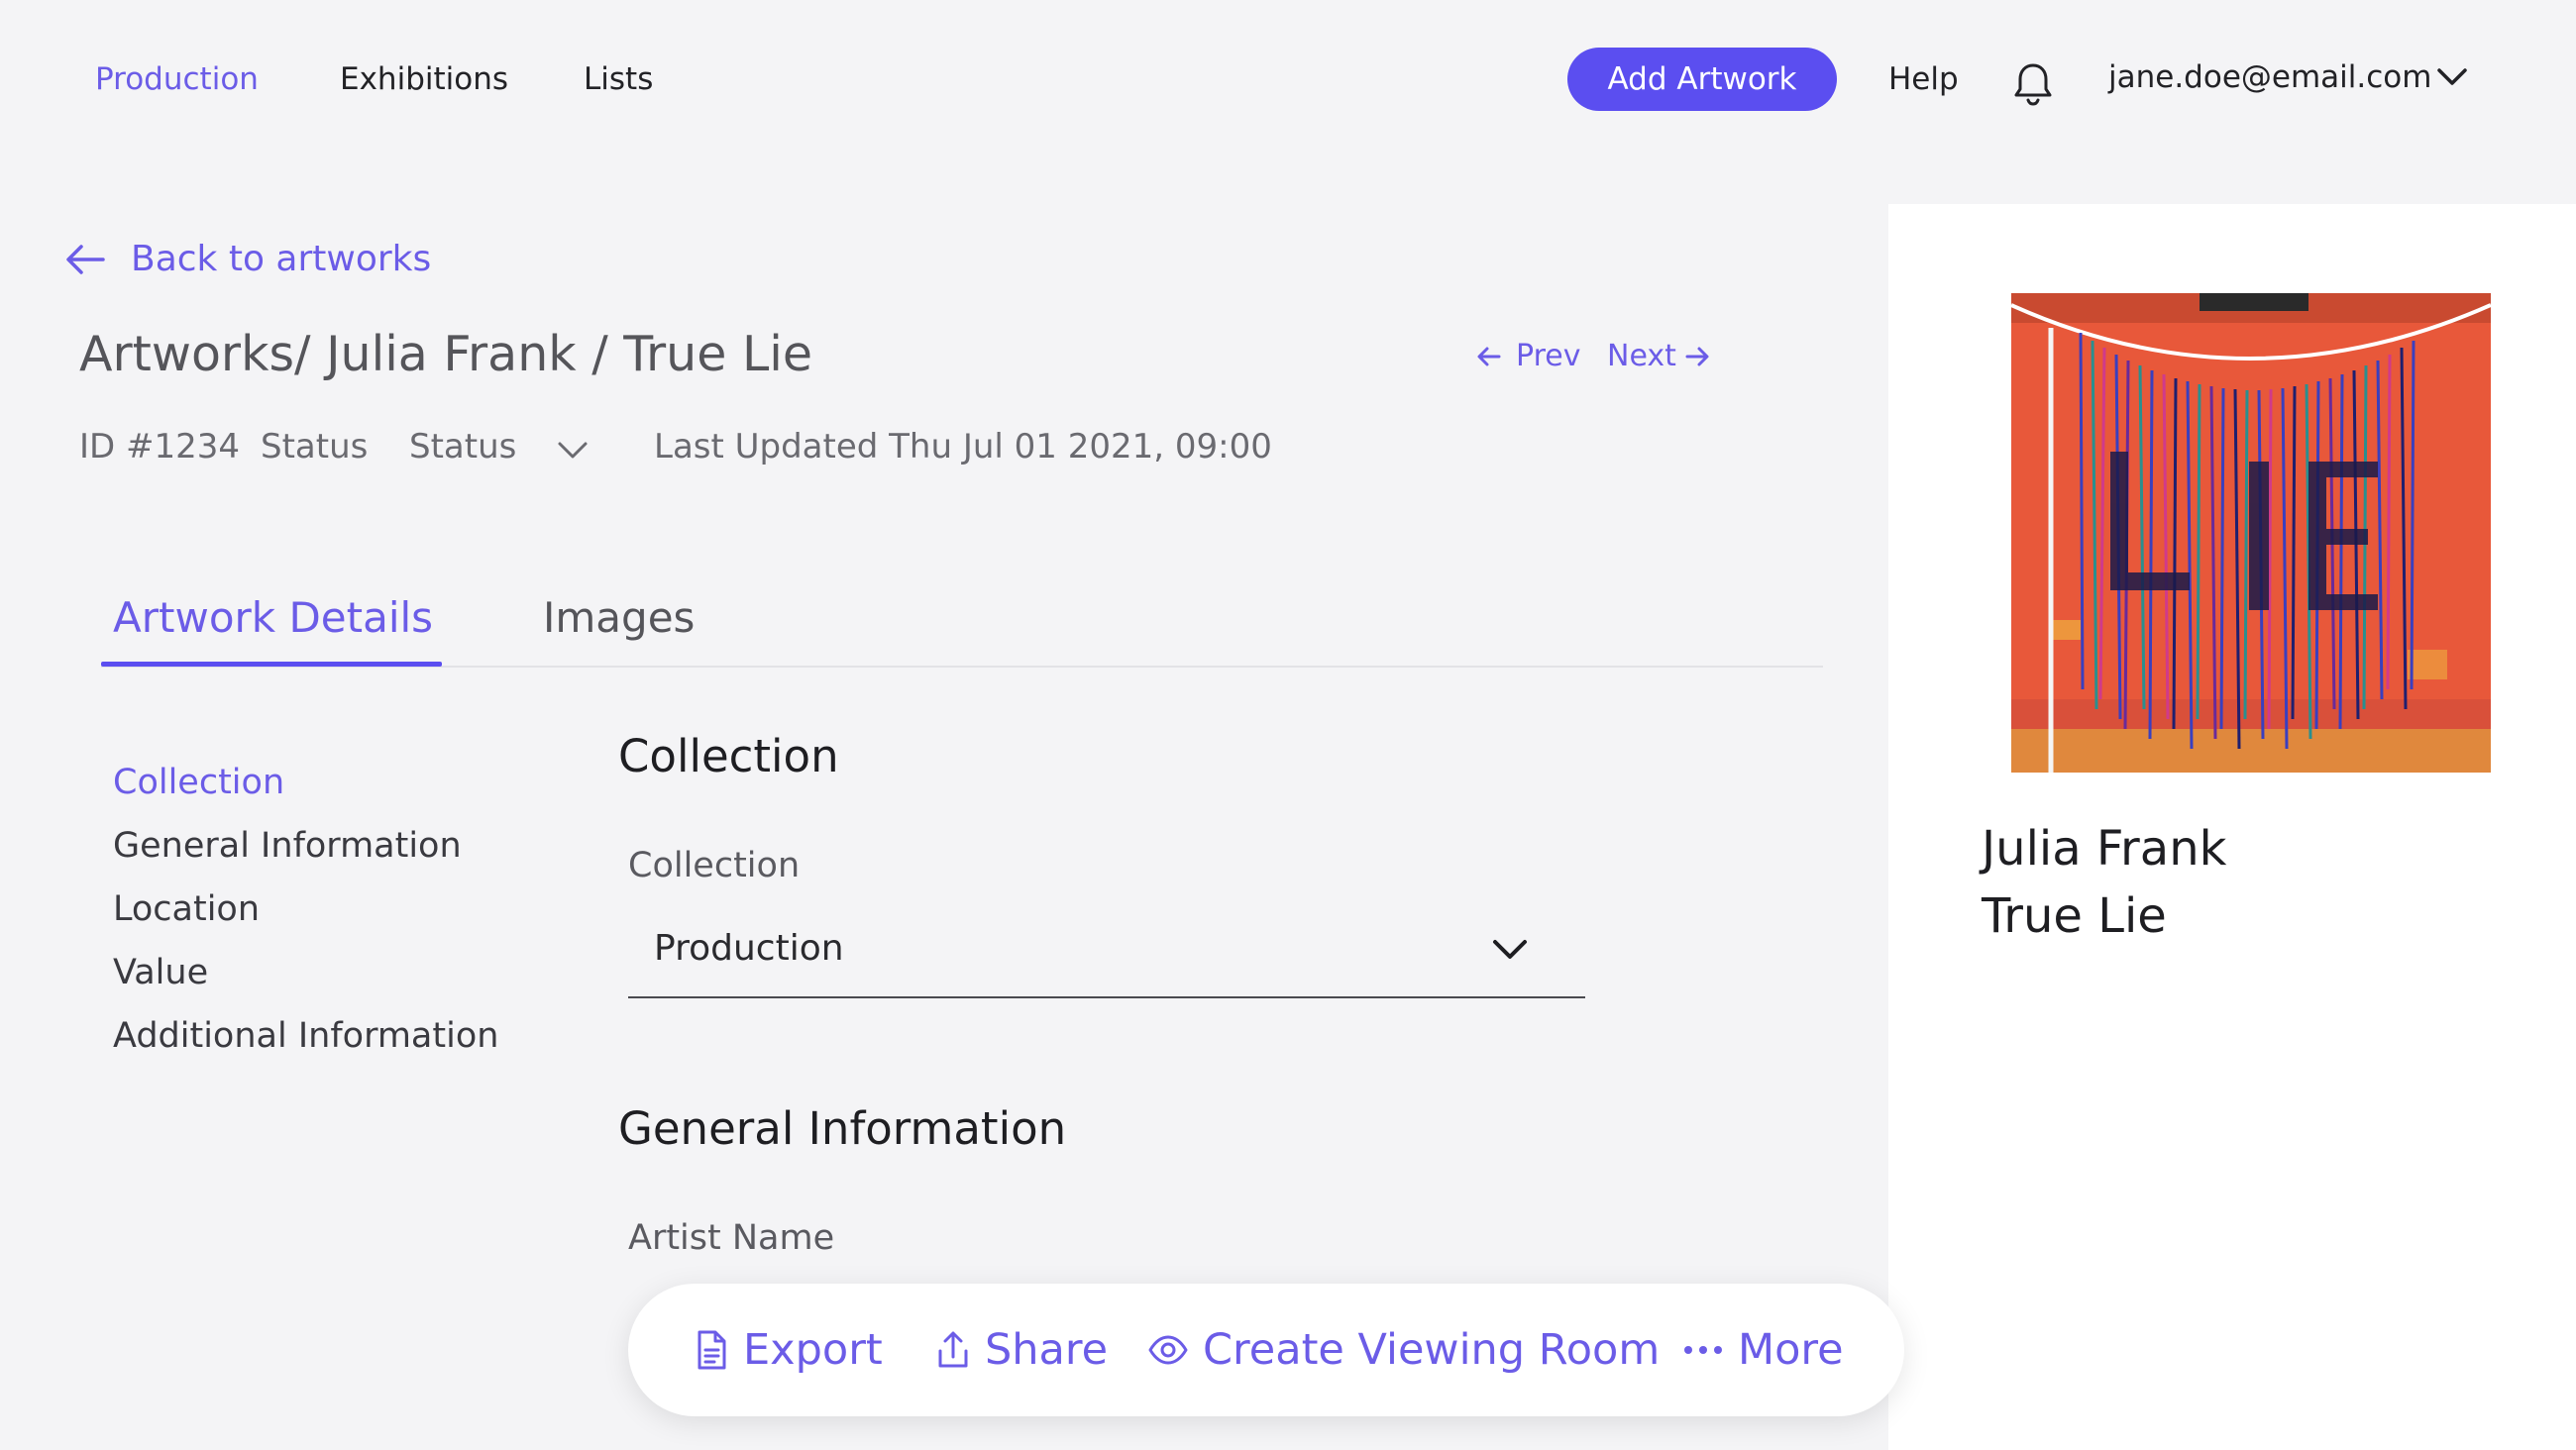 The image size is (2576, 1450). What do you see at coordinates (712, 1350) in the screenshot?
I see `document-icon` at bounding box center [712, 1350].